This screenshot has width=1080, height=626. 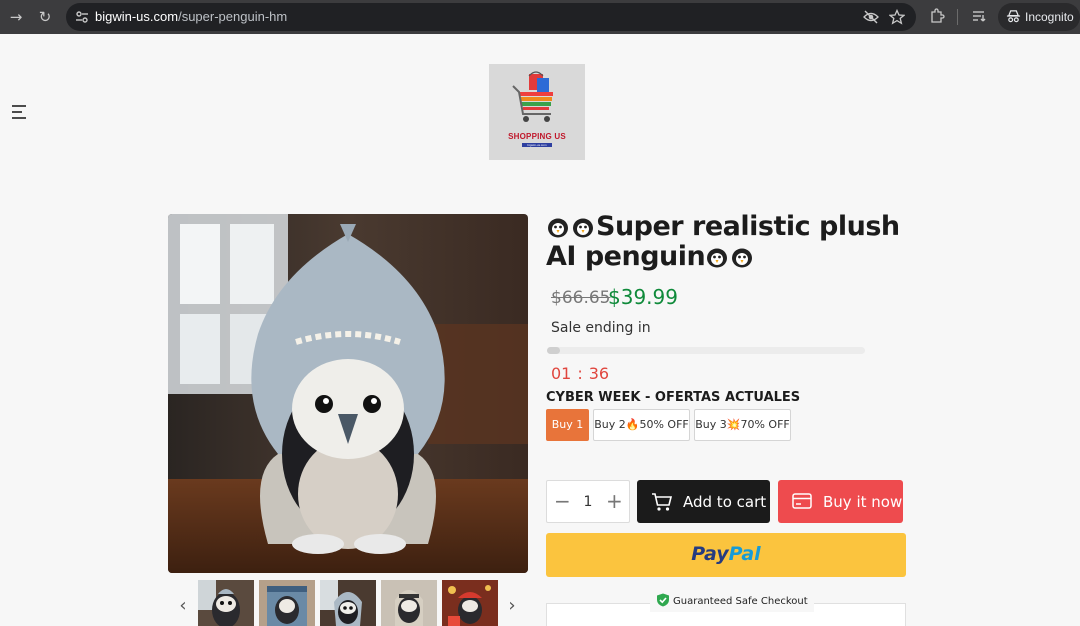 What do you see at coordinates (16, 17) in the screenshot?
I see `forward-icon: →` at bounding box center [16, 17].